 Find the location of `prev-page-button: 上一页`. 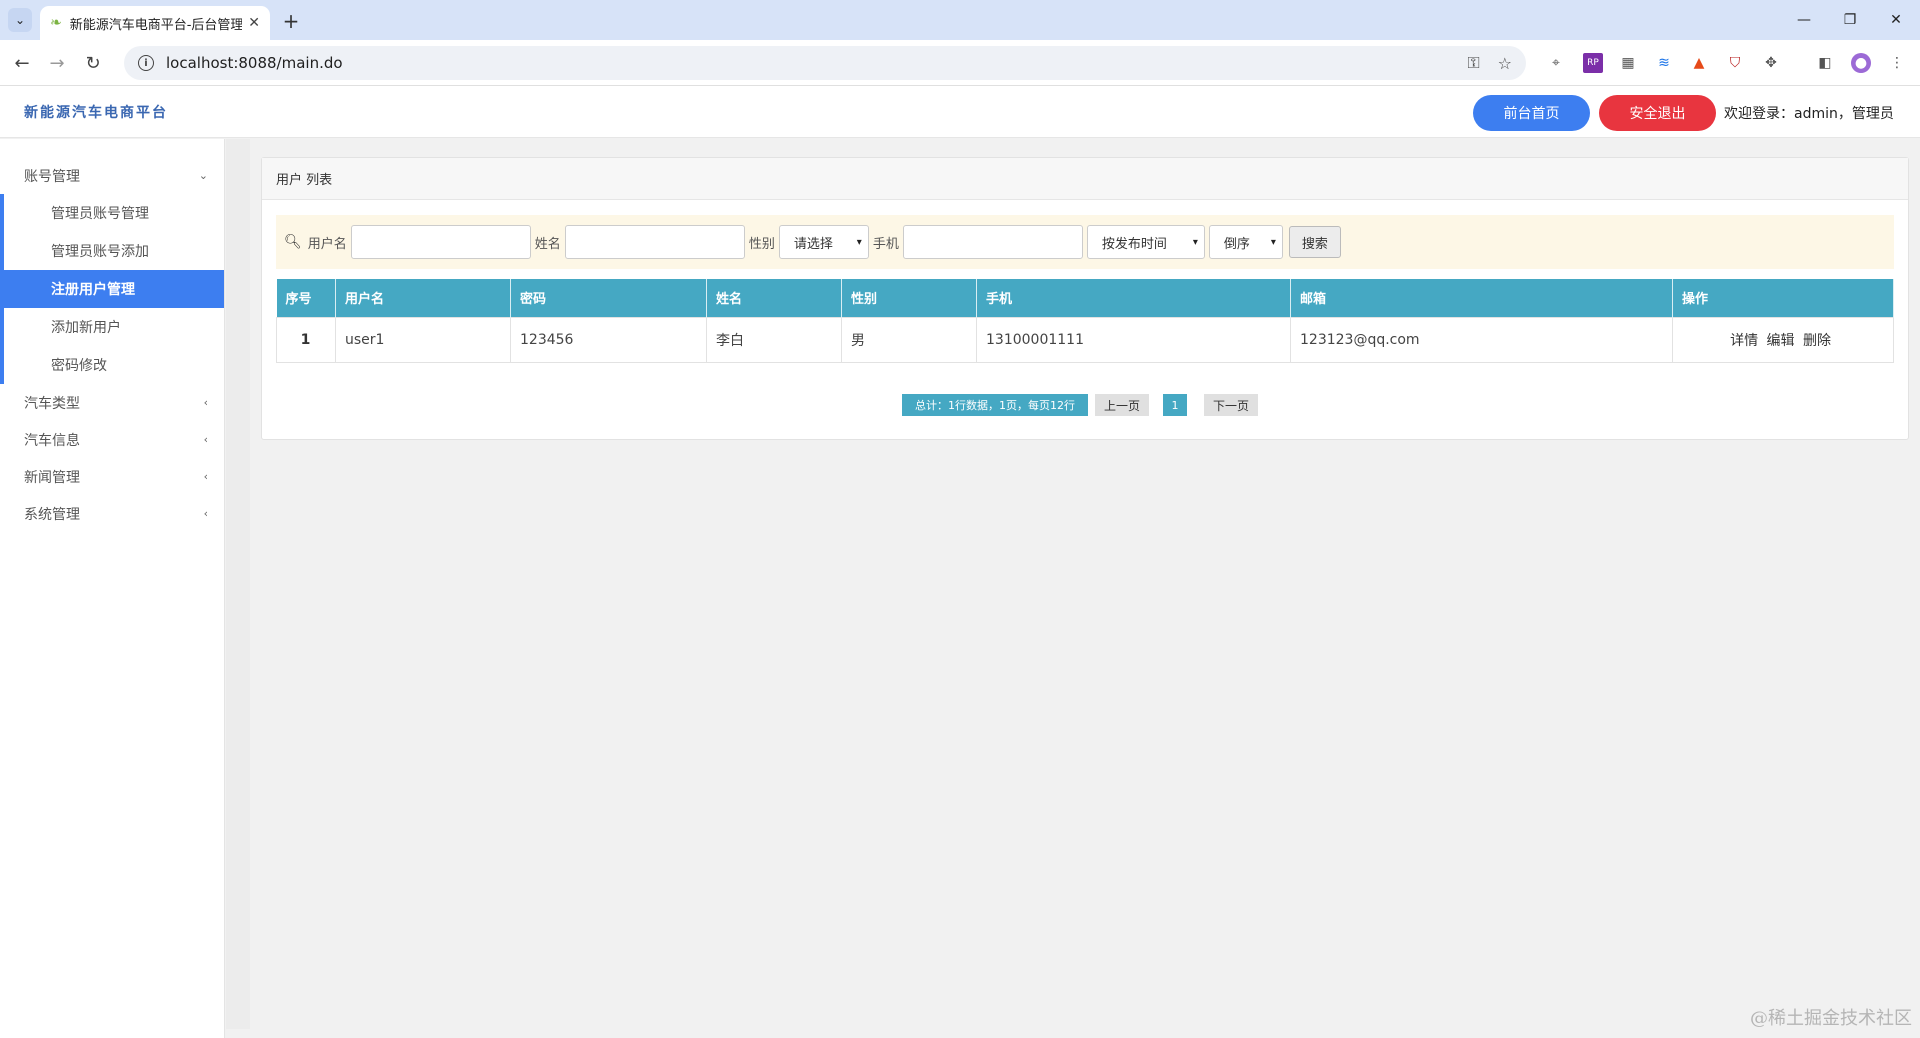

prev-page-button: 上一页 is located at coordinates (1122, 405).